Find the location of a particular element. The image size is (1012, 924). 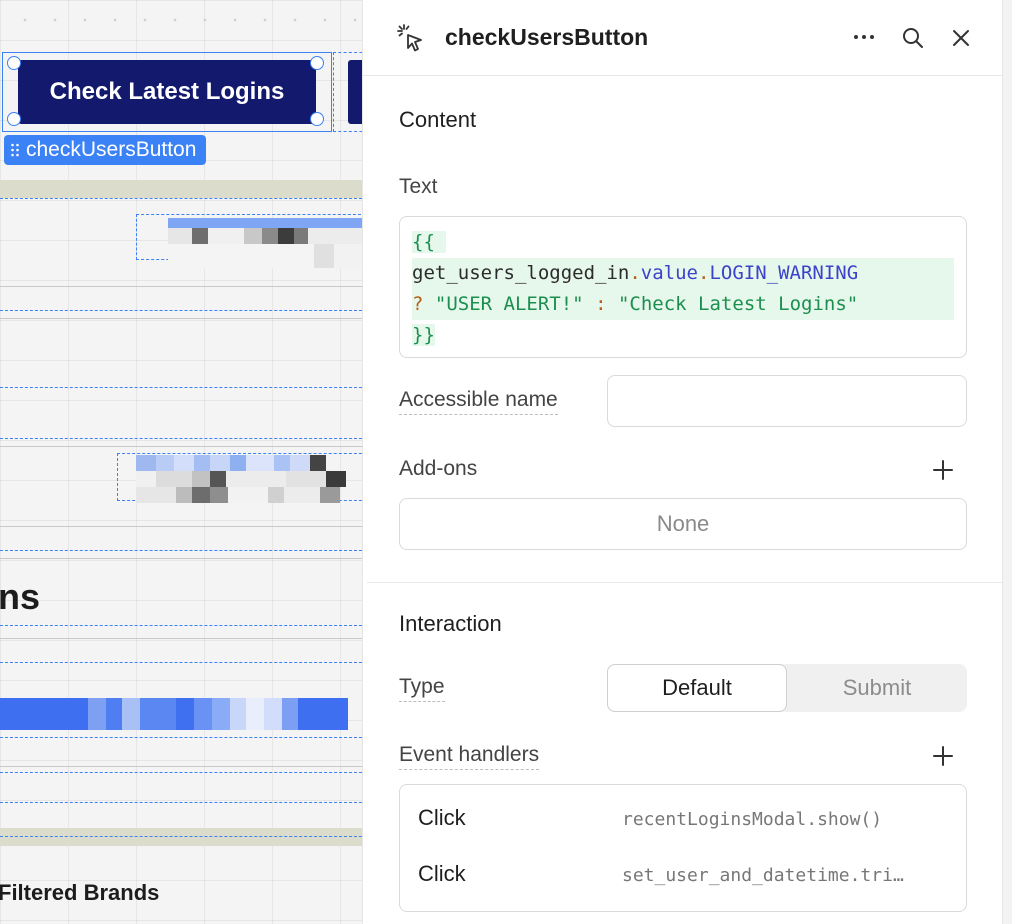

resize-handle-top-right is located at coordinates (317, 63).